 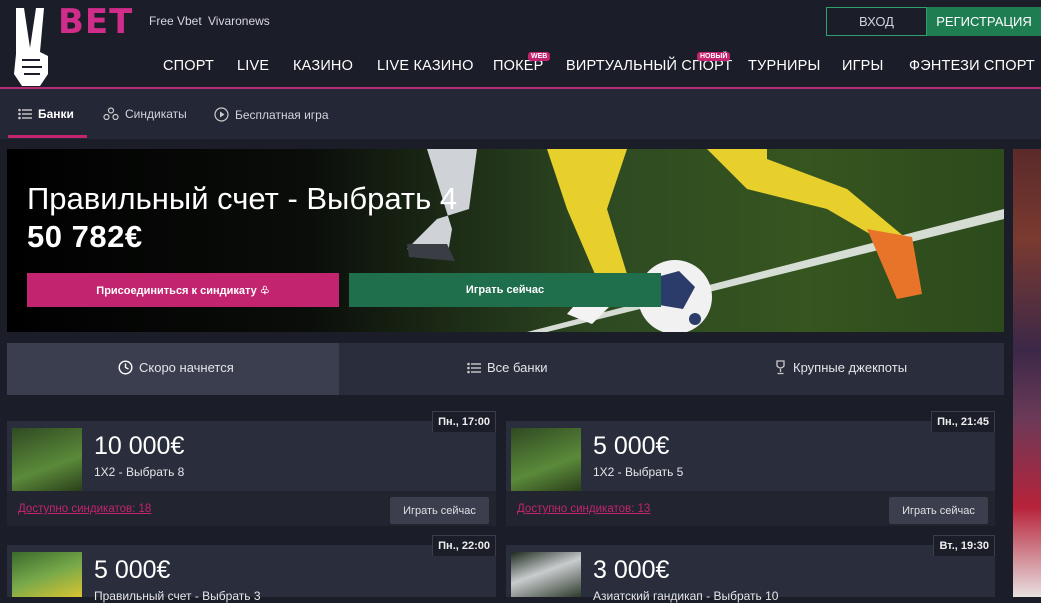 I want to click on peace-hand-icon, so click(x=31, y=47).